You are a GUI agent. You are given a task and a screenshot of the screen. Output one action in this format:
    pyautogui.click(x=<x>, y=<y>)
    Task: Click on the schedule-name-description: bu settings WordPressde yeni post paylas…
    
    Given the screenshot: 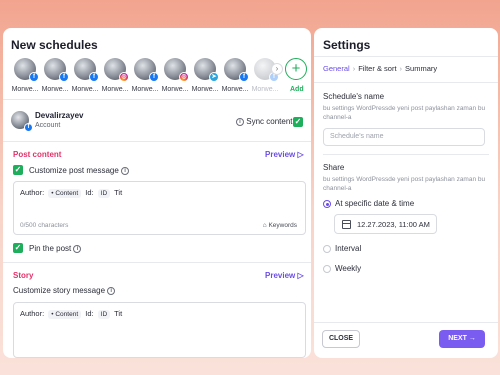 What is the action you would take?
    pyautogui.click(x=404, y=113)
    